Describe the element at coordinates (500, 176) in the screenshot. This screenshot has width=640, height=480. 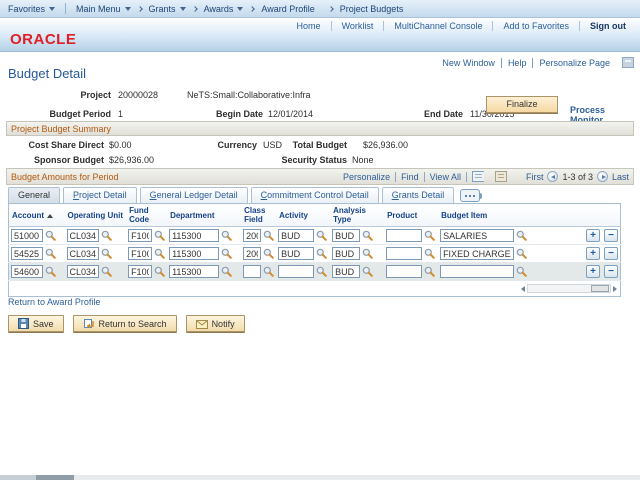
I see `zoom-grid-icon` at that location.